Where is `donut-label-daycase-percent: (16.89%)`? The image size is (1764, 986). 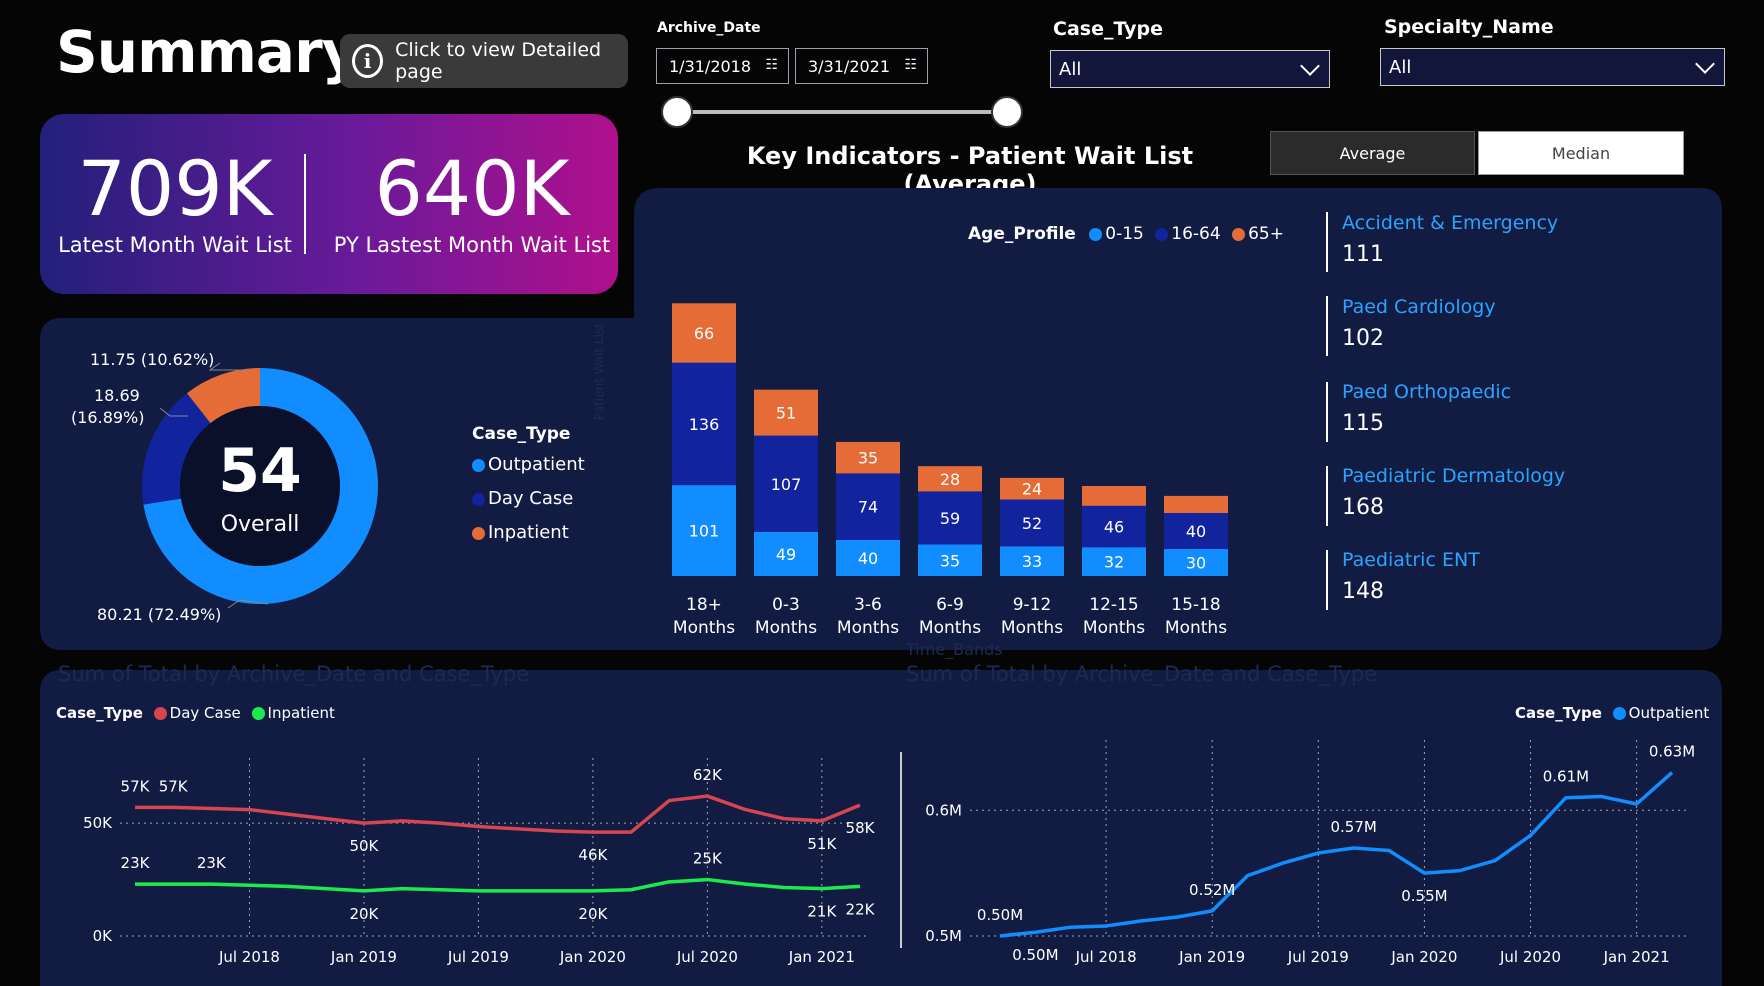
donut-label-daycase-percent: (16.89%) is located at coordinates (108, 417).